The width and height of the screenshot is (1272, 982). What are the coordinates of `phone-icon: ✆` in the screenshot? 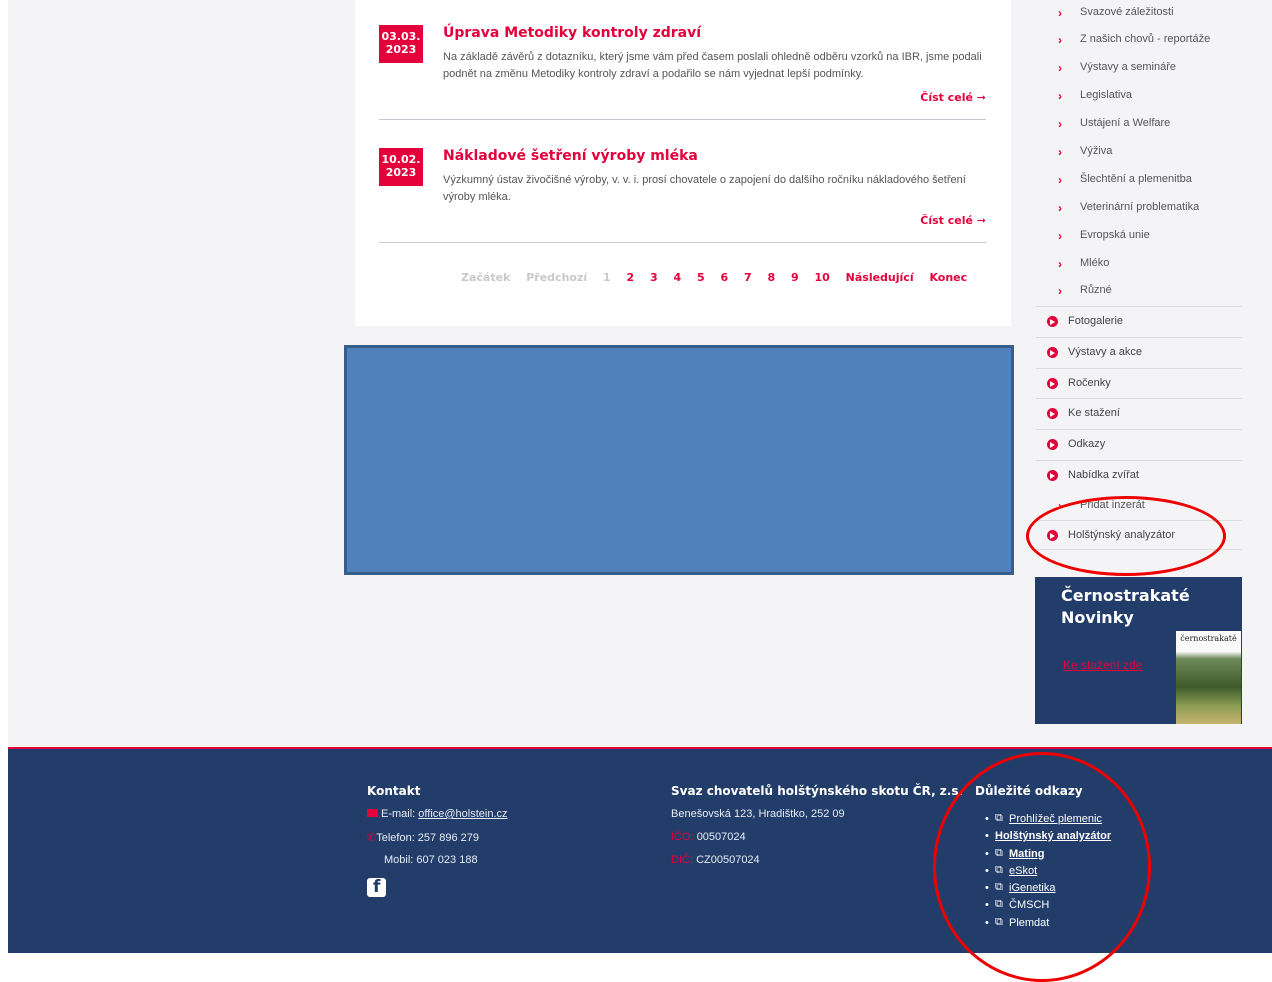 It's located at (372, 838).